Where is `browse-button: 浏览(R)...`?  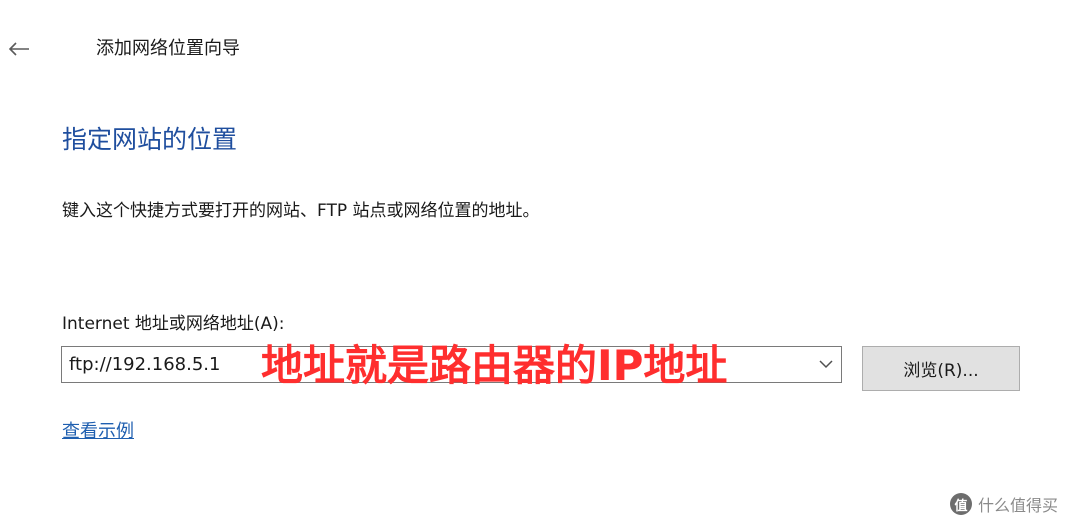 browse-button: 浏览(R)... is located at coordinates (941, 368).